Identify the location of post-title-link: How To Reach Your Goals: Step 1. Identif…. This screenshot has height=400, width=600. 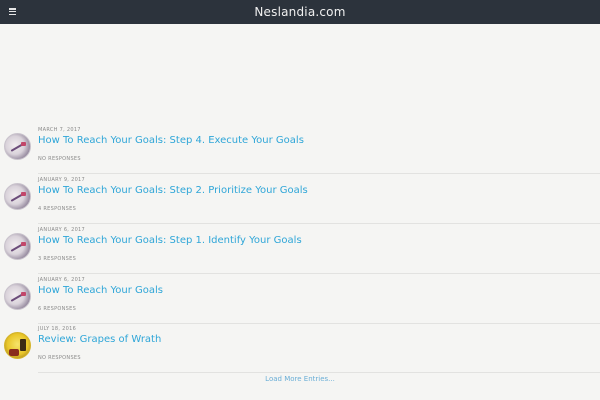
(170, 240).